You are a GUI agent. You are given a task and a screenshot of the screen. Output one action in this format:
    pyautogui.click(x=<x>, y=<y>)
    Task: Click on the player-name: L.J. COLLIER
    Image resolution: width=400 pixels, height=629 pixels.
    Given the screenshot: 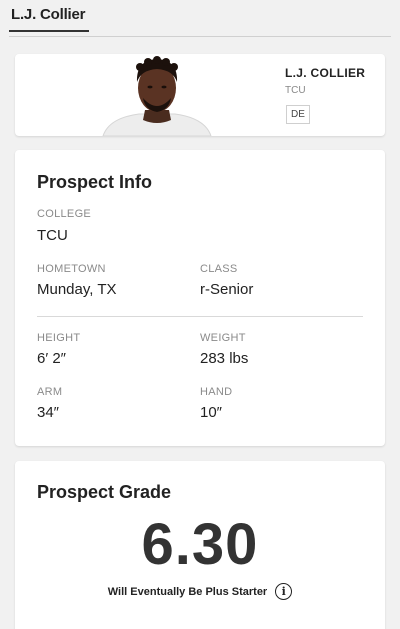 What is the action you would take?
    pyautogui.click(x=325, y=73)
    